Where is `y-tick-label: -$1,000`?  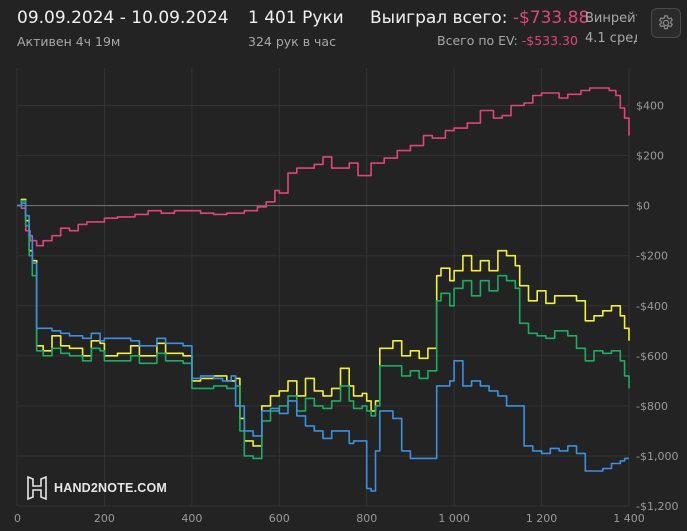
y-tick-label: -$1,000 is located at coordinates (657, 456).